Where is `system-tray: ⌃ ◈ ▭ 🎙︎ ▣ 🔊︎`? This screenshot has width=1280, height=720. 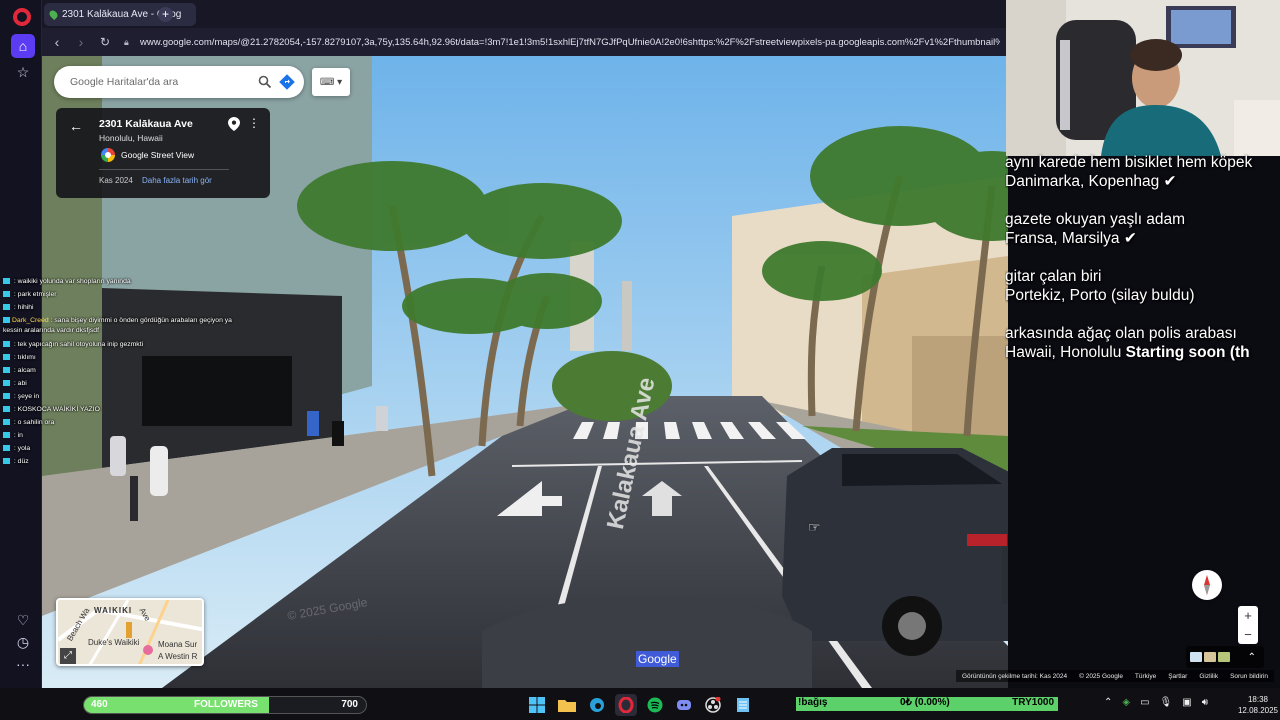
system-tray: ⌃ ◈ ▭ 🎙︎ ▣ 🔊︎ is located at coordinates (1156, 702).